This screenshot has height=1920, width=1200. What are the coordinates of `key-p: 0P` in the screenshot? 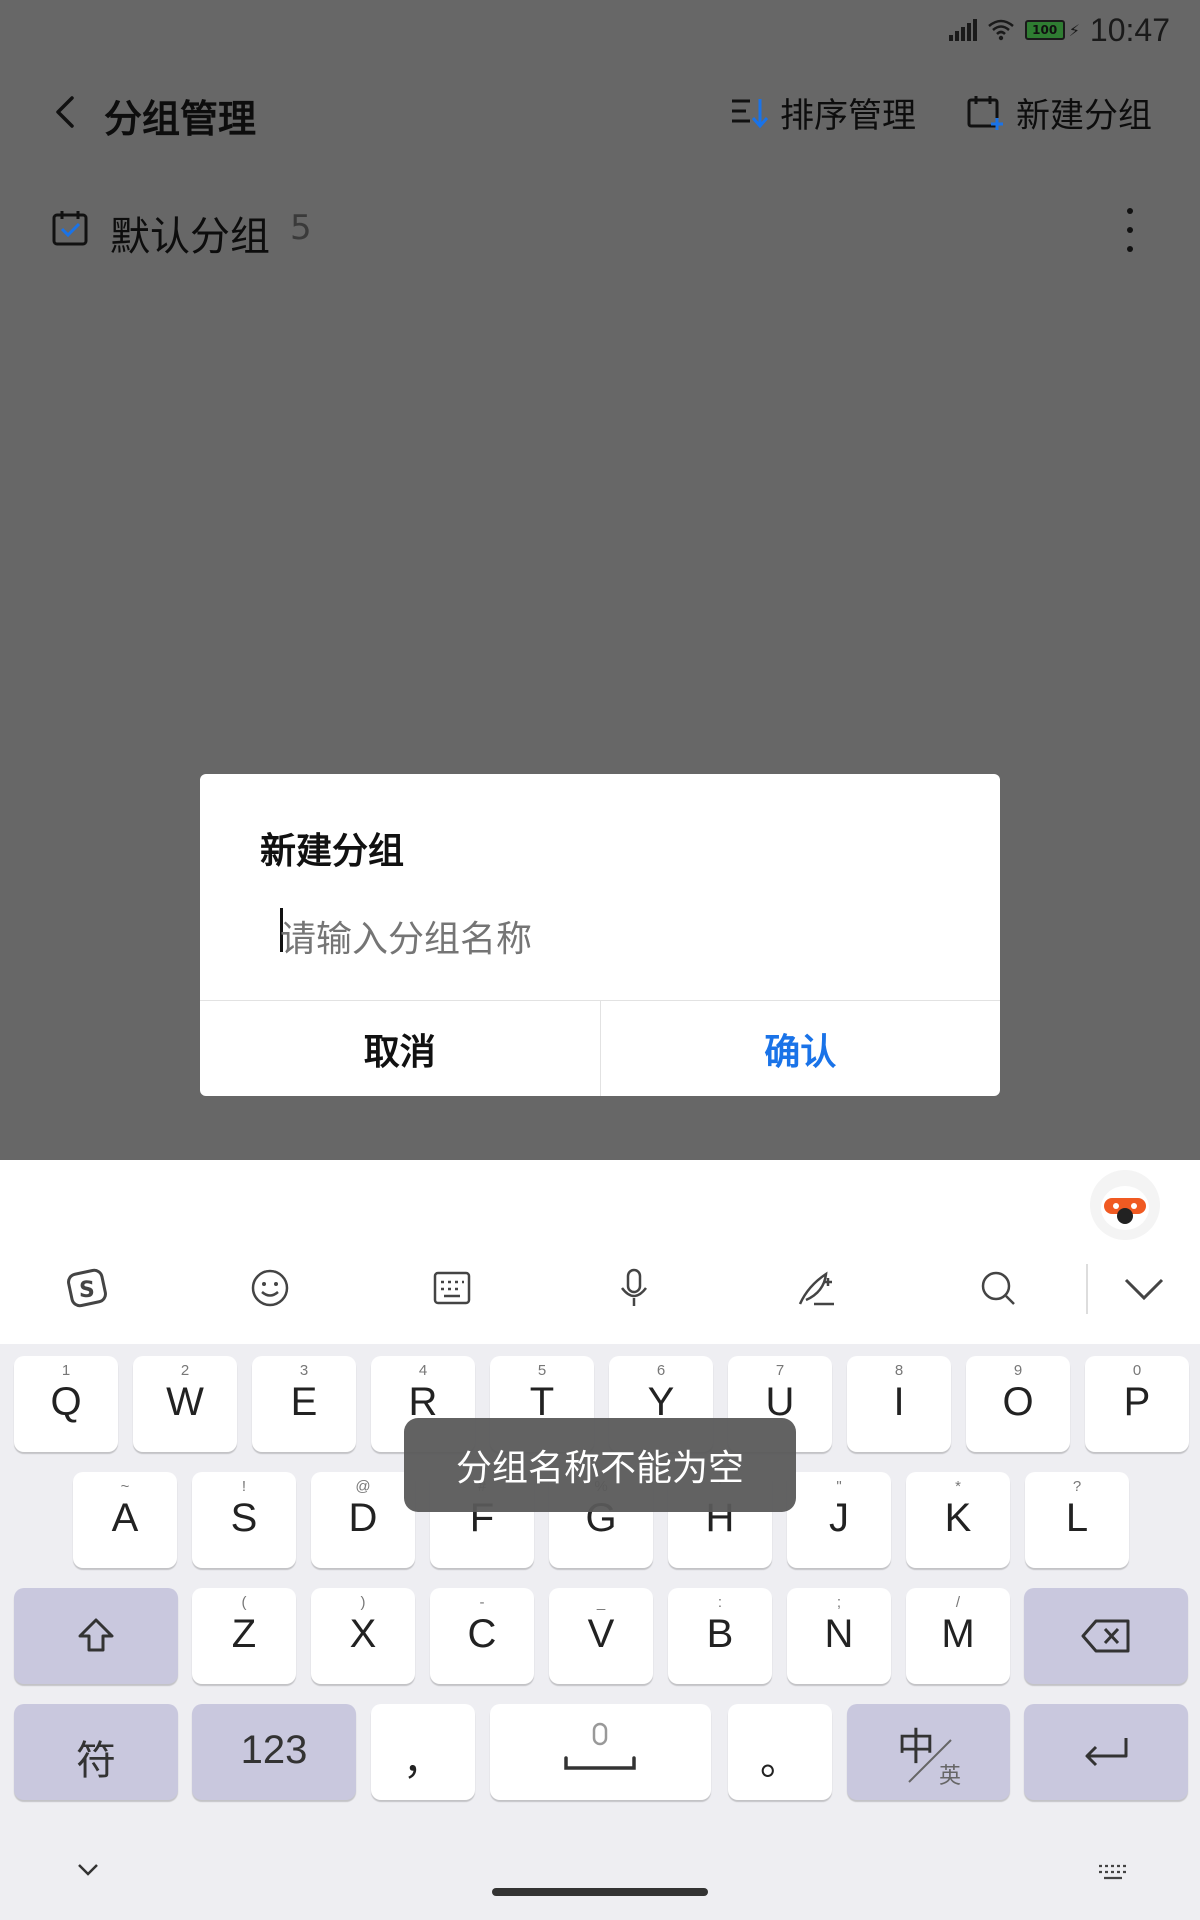 It's located at (1137, 1404).